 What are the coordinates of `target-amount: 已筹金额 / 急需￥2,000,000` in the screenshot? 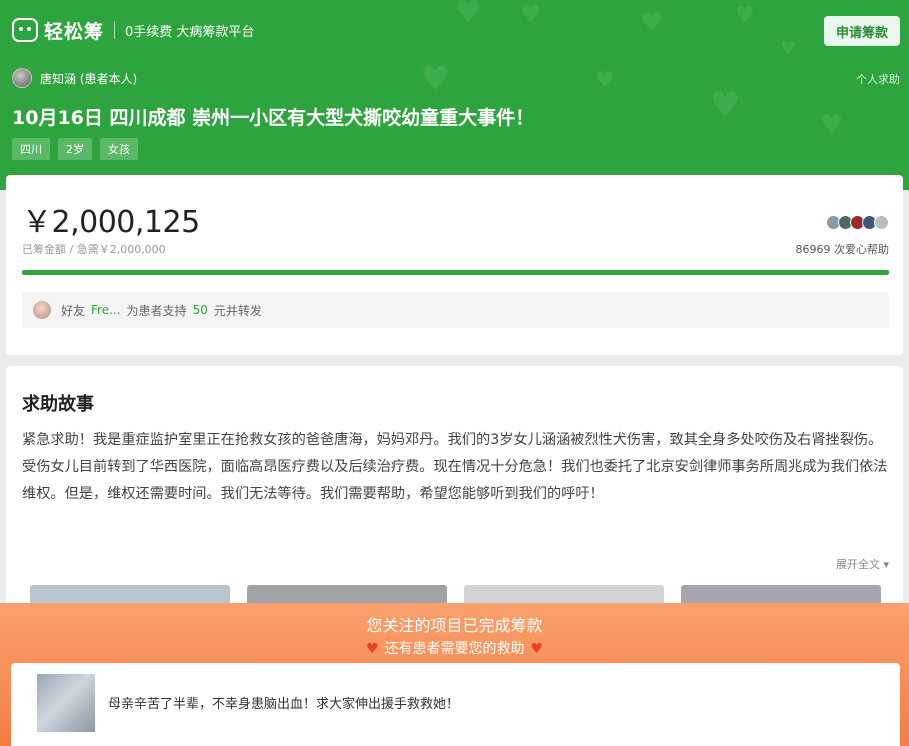 It's located at (94, 249).